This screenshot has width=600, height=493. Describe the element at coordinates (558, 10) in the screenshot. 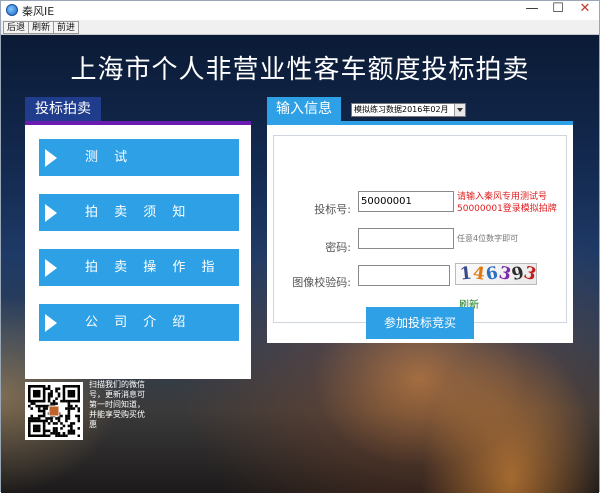

I see `maximize-button: ☐` at that location.